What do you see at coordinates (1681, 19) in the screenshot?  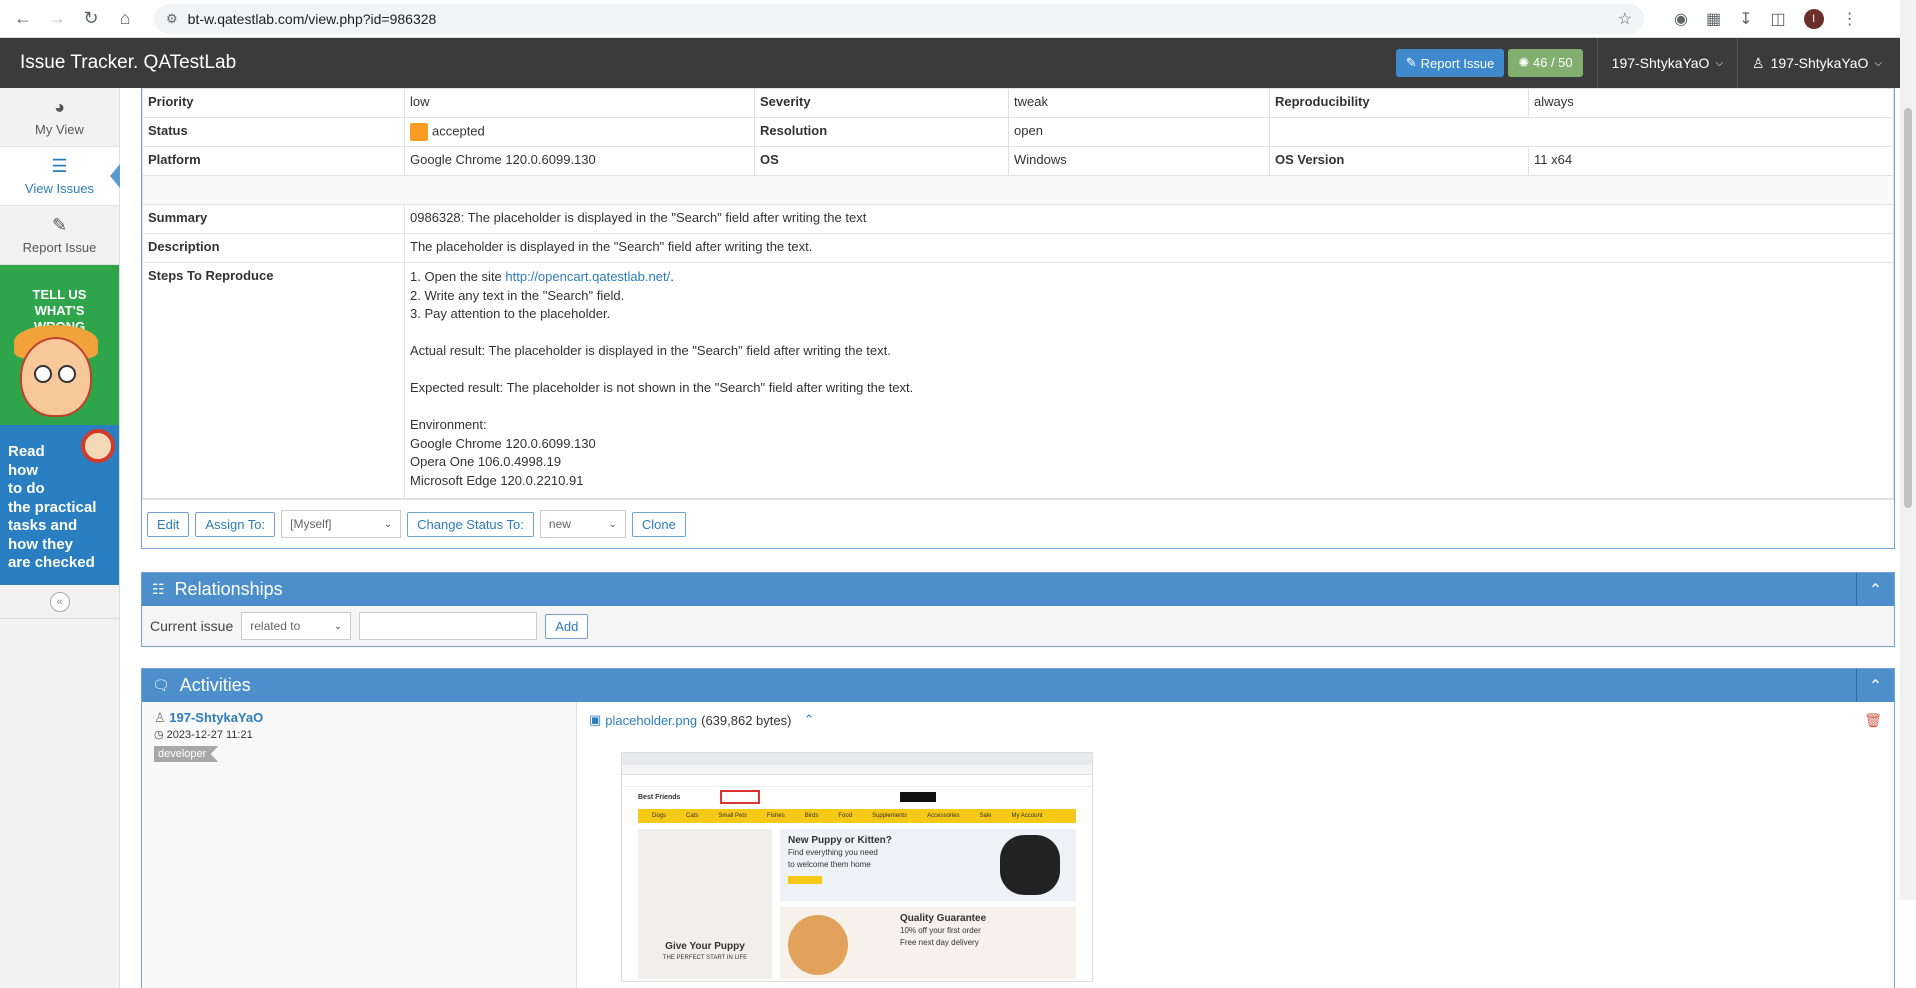 I see `extension-g-icon: ◉` at bounding box center [1681, 19].